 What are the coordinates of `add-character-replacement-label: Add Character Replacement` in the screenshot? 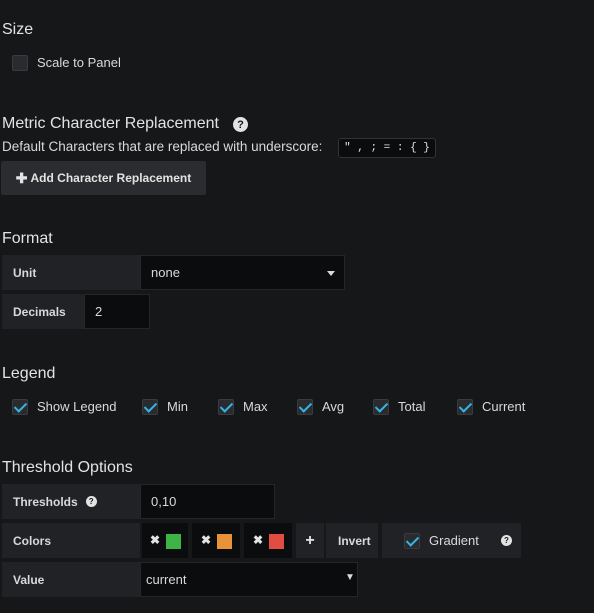 It's located at (111, 178).